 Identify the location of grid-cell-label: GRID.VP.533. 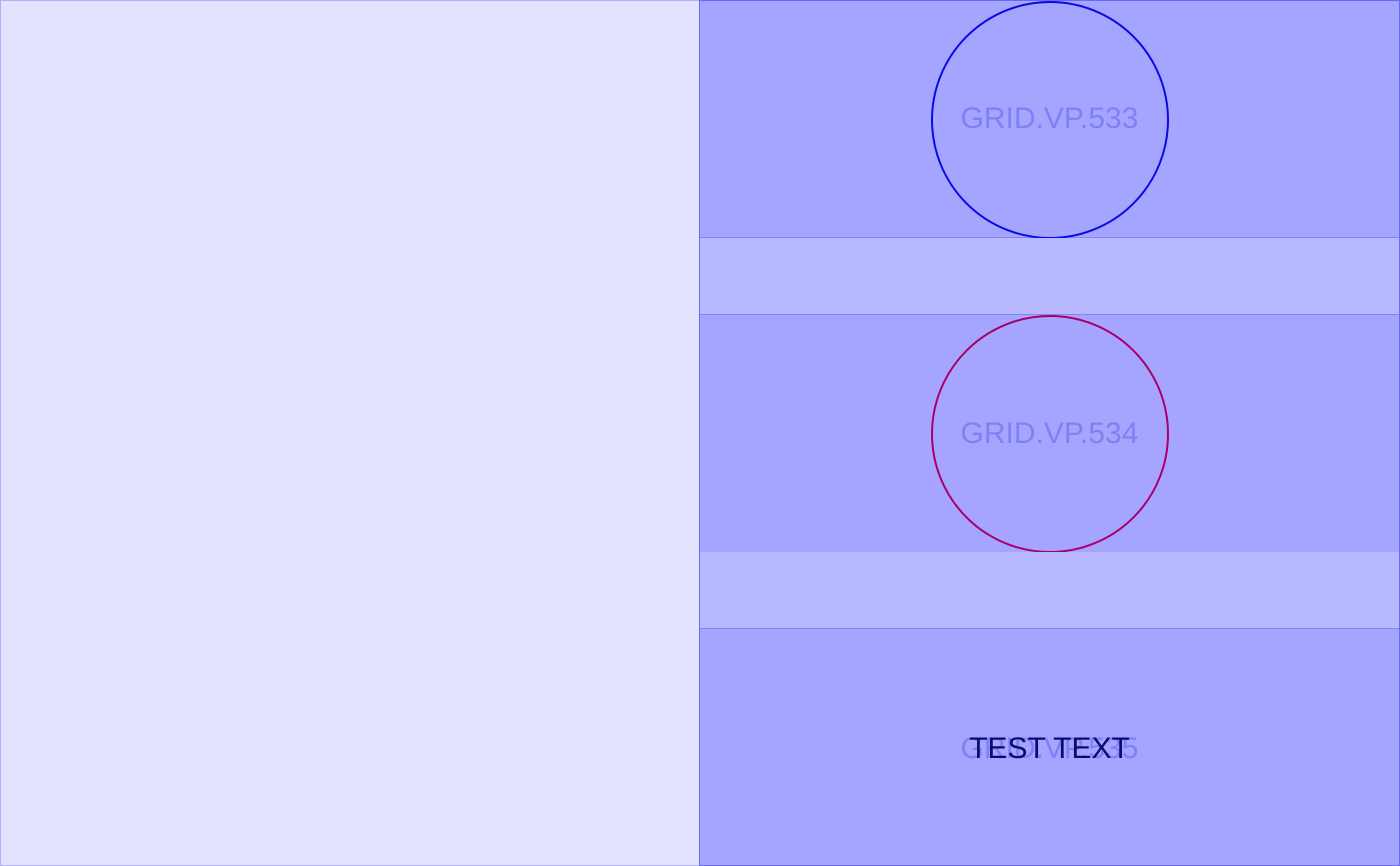
(1049, 118).